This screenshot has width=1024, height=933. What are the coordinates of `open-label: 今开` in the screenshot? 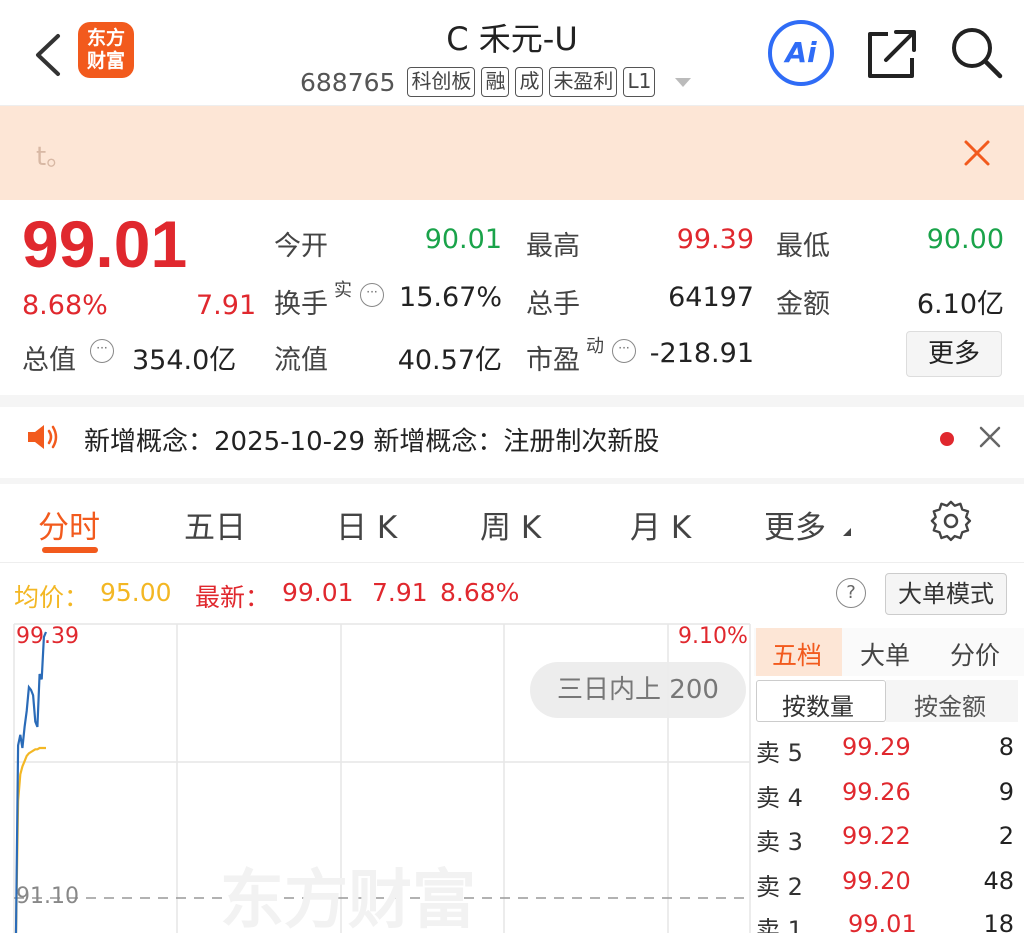 It's located at (301, 246).